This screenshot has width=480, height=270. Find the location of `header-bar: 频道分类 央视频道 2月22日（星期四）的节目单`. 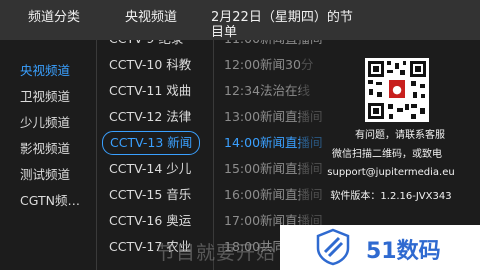

header-bar: 频道分类 央视频道 2月22日（星期四）的节目单 is located at coordinates (240, 20).